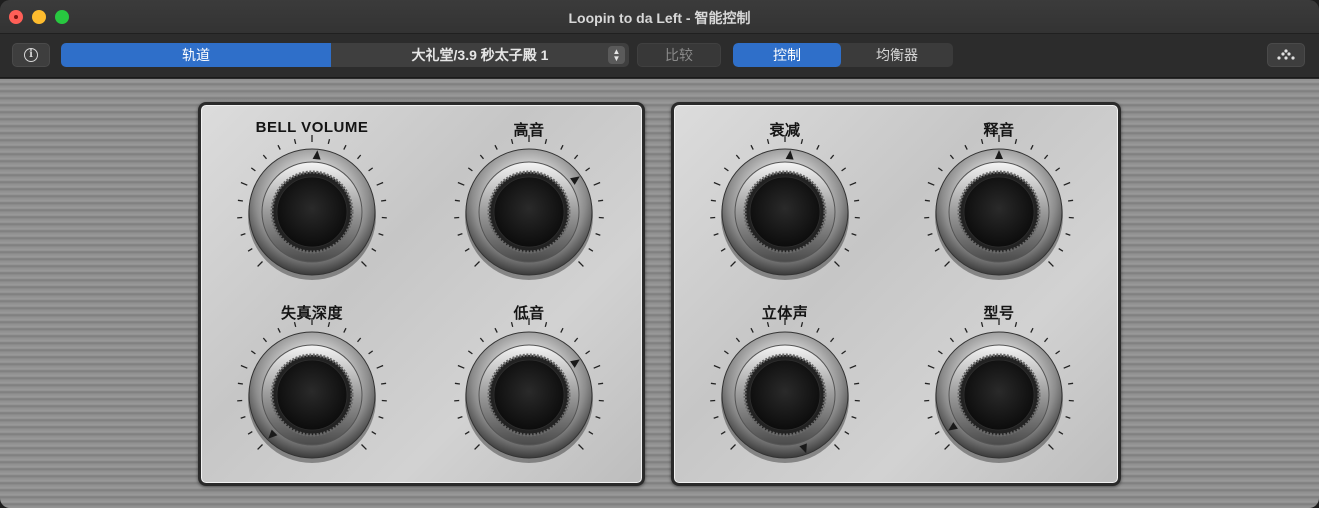  I want to click on decay-knob, so click(785, 212).